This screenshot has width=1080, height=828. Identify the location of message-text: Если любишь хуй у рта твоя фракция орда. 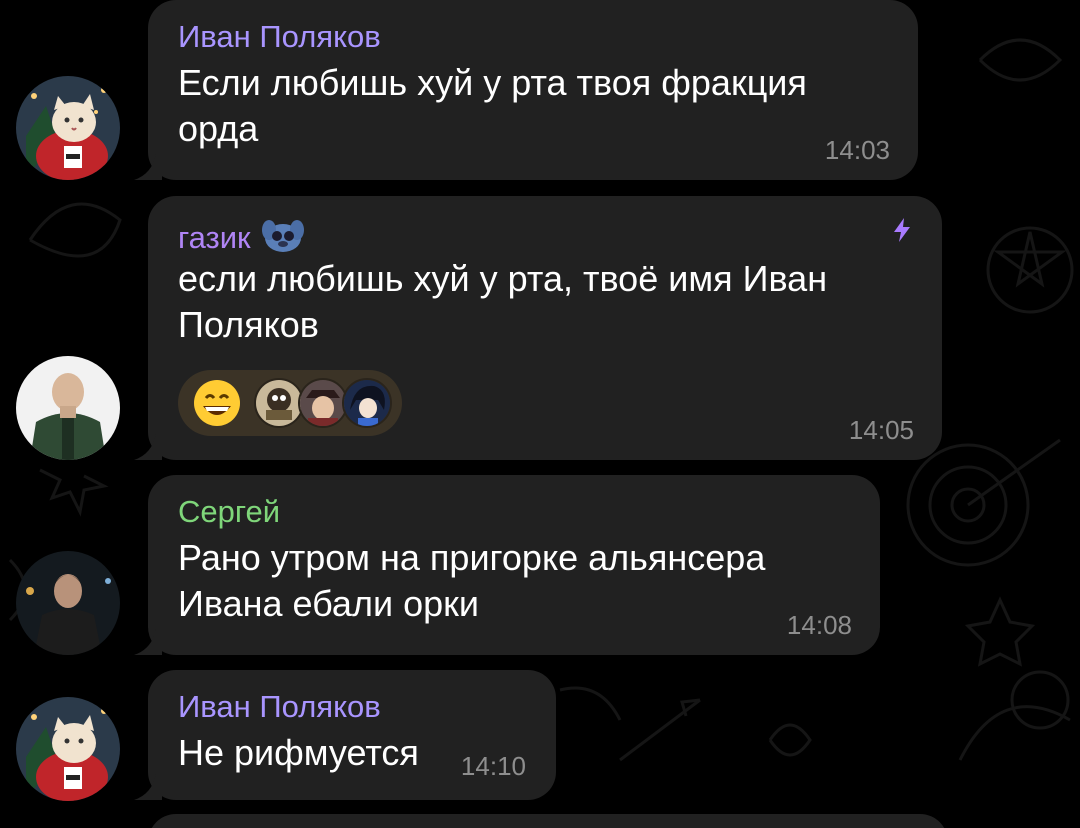
(492, 105).